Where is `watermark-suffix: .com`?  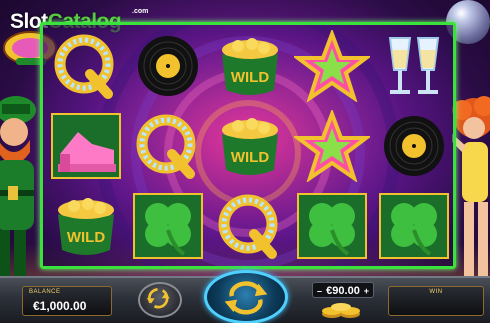
watermark-suffix: .com is located at coordinates (140, 11).